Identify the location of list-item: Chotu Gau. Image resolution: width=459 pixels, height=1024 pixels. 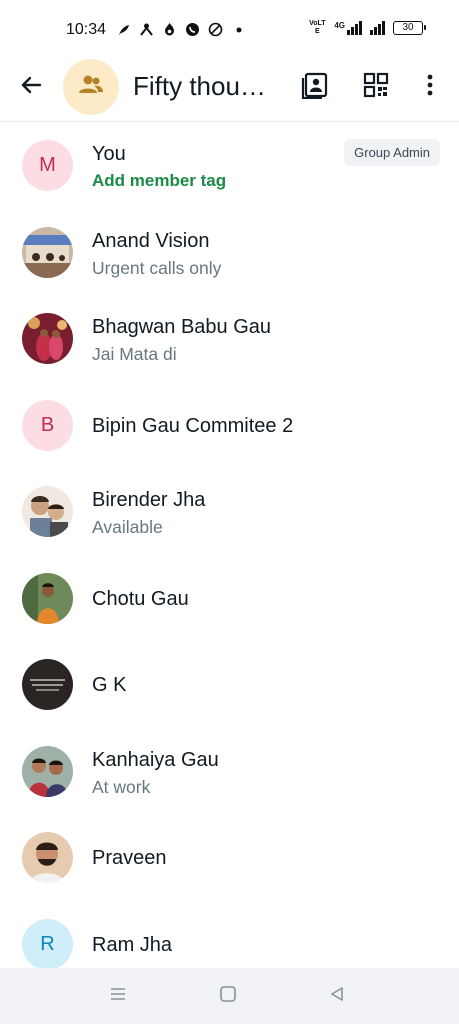
(229, 598).